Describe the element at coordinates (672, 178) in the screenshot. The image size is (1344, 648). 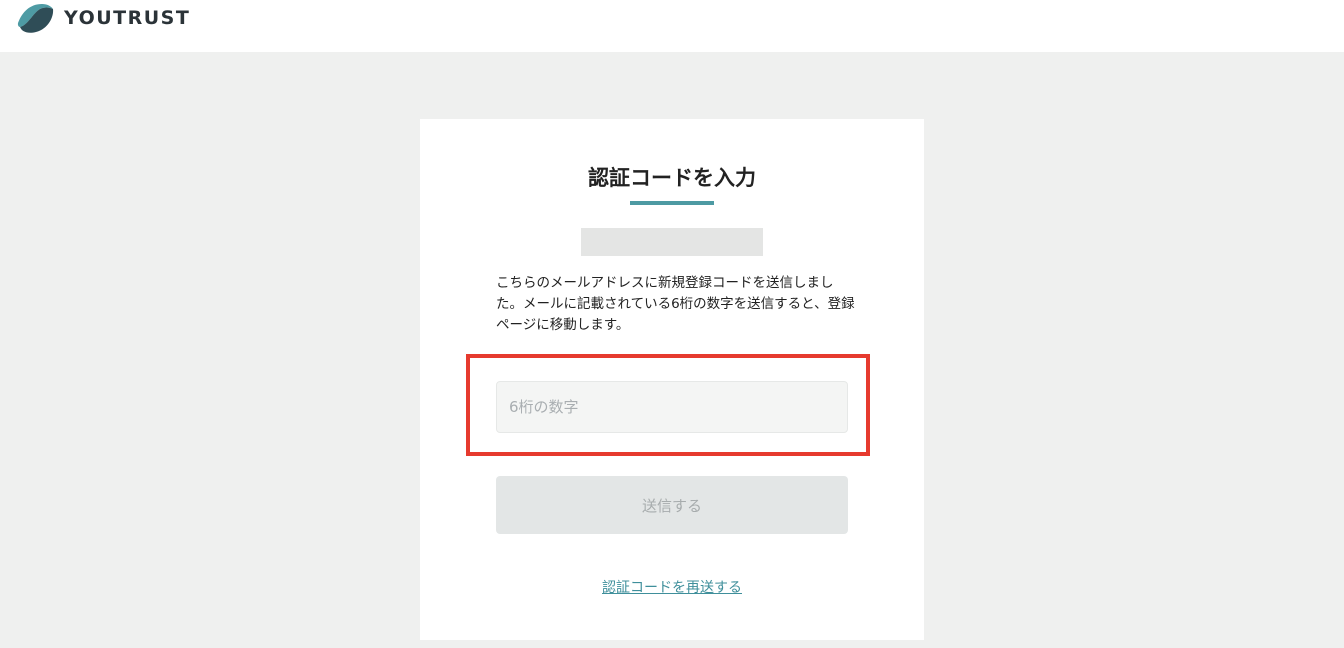
I see `page-title: 認証コードを入力` at that location.